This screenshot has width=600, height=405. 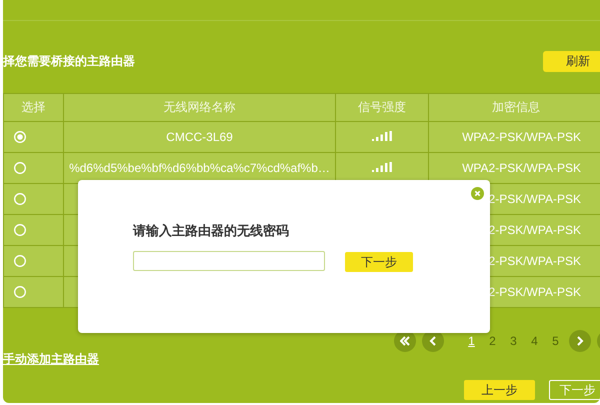 I want to click on page-button: 1, so click(x=471, y=341).